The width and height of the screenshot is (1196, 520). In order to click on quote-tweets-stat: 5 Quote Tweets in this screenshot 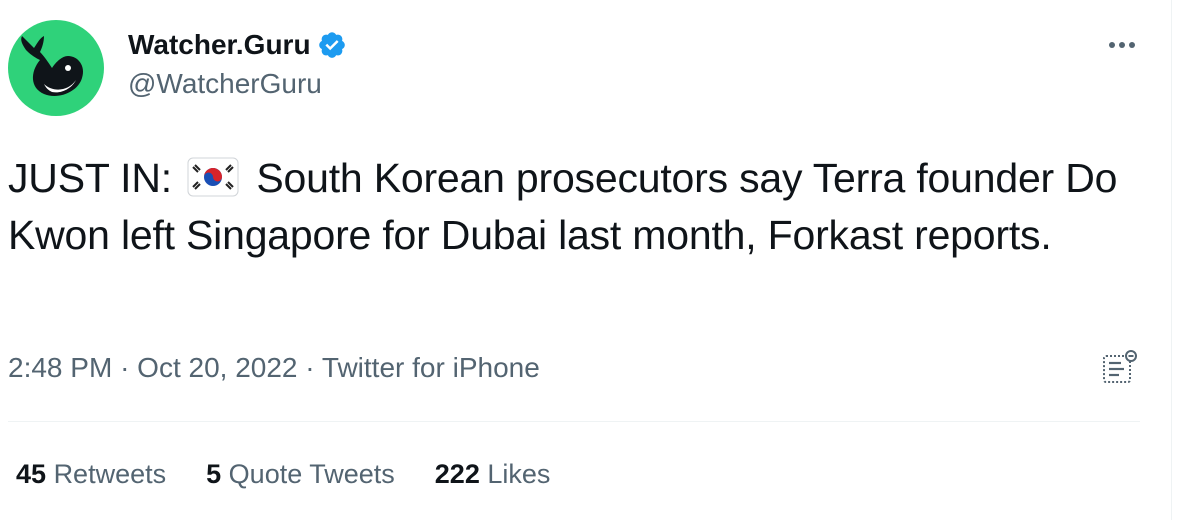, I will do `click(300, 474)`.